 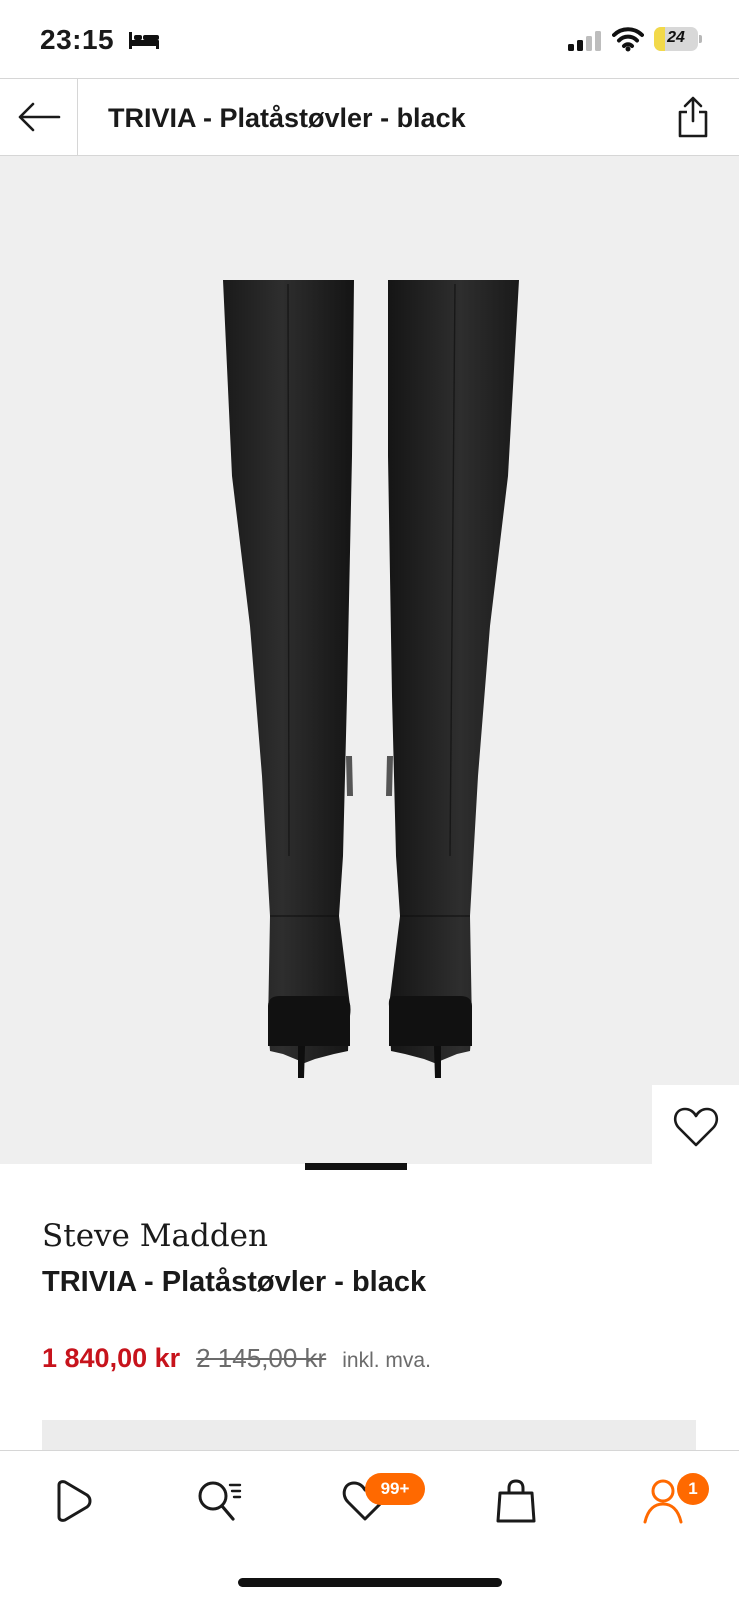 I want to click on shopping-bag-icon, so click(x=516, y=1501).